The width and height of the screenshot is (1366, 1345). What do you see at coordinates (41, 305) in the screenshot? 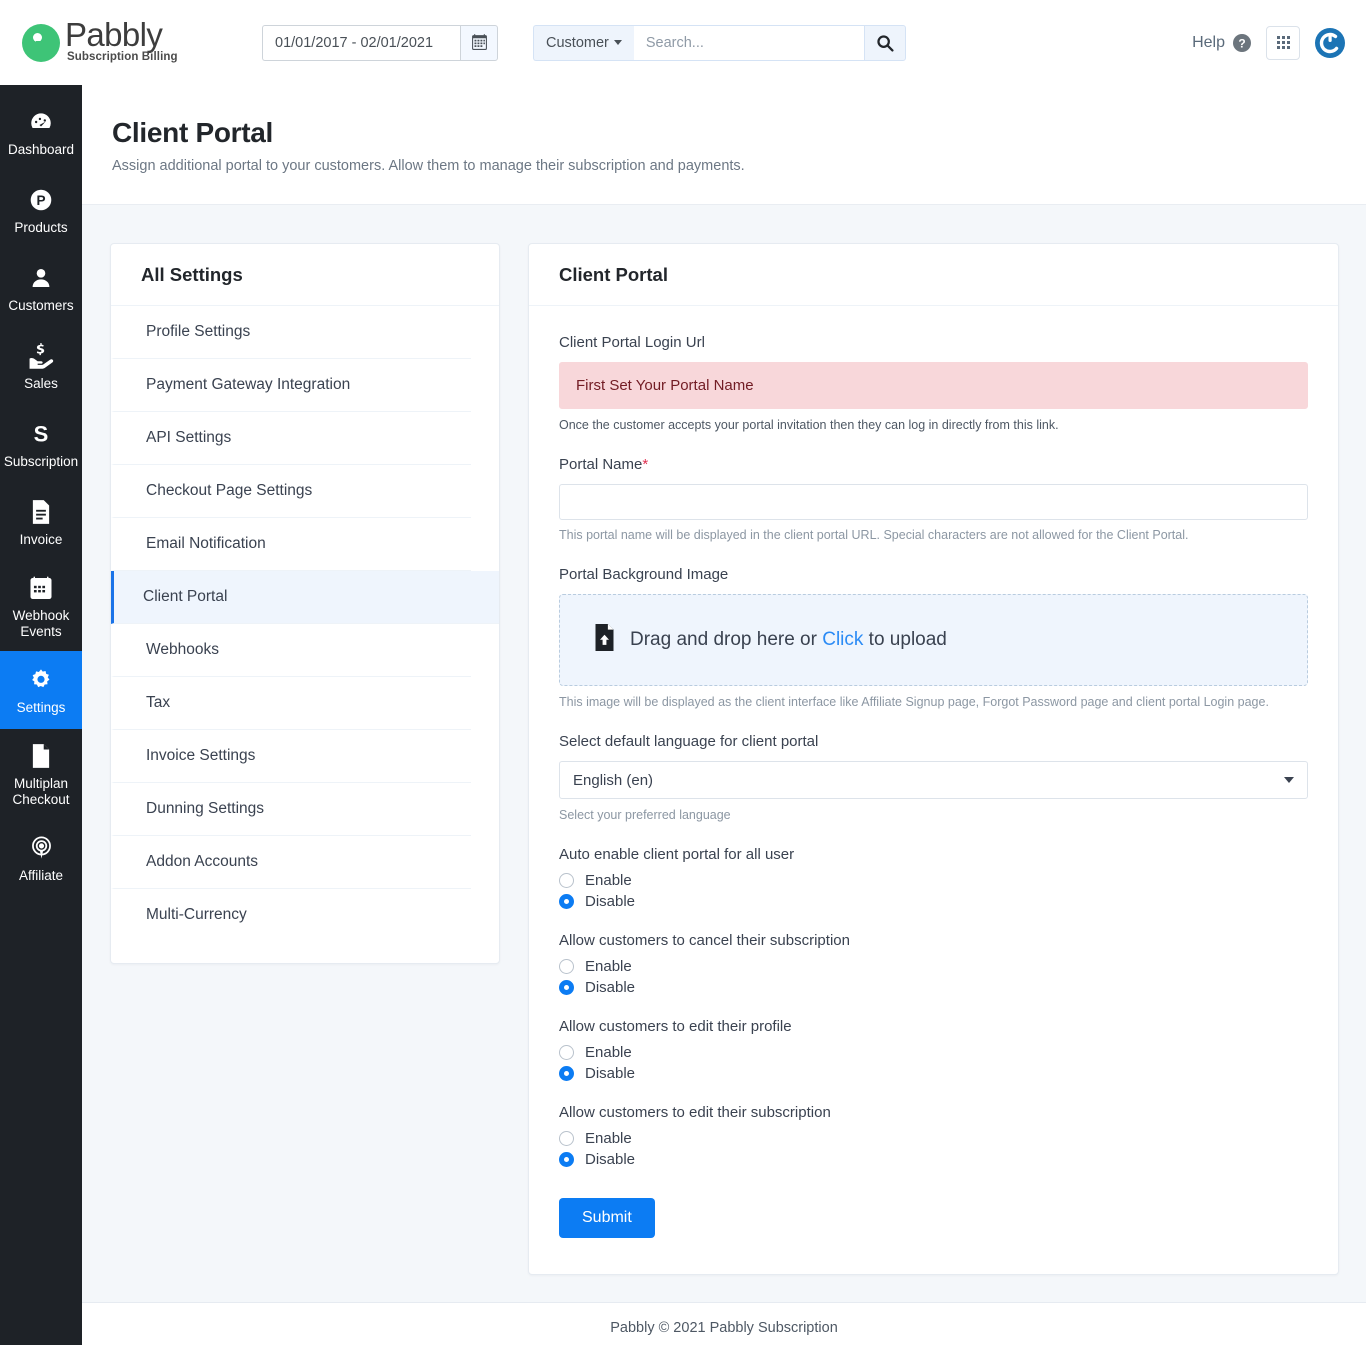
I see `sidebar-item-label: Customers` at bounding box center [41, 305].